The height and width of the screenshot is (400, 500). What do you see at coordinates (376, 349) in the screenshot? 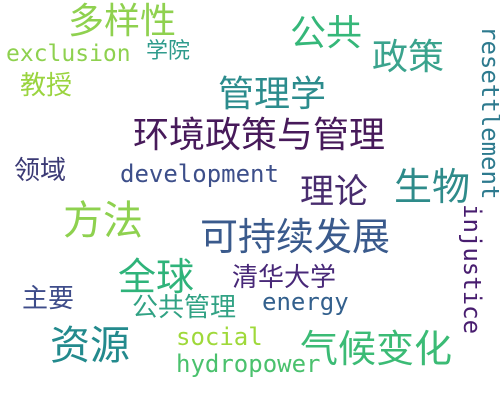
I see `word-qihou-bianhua: 气候变化` at bounding box center [376, 349].